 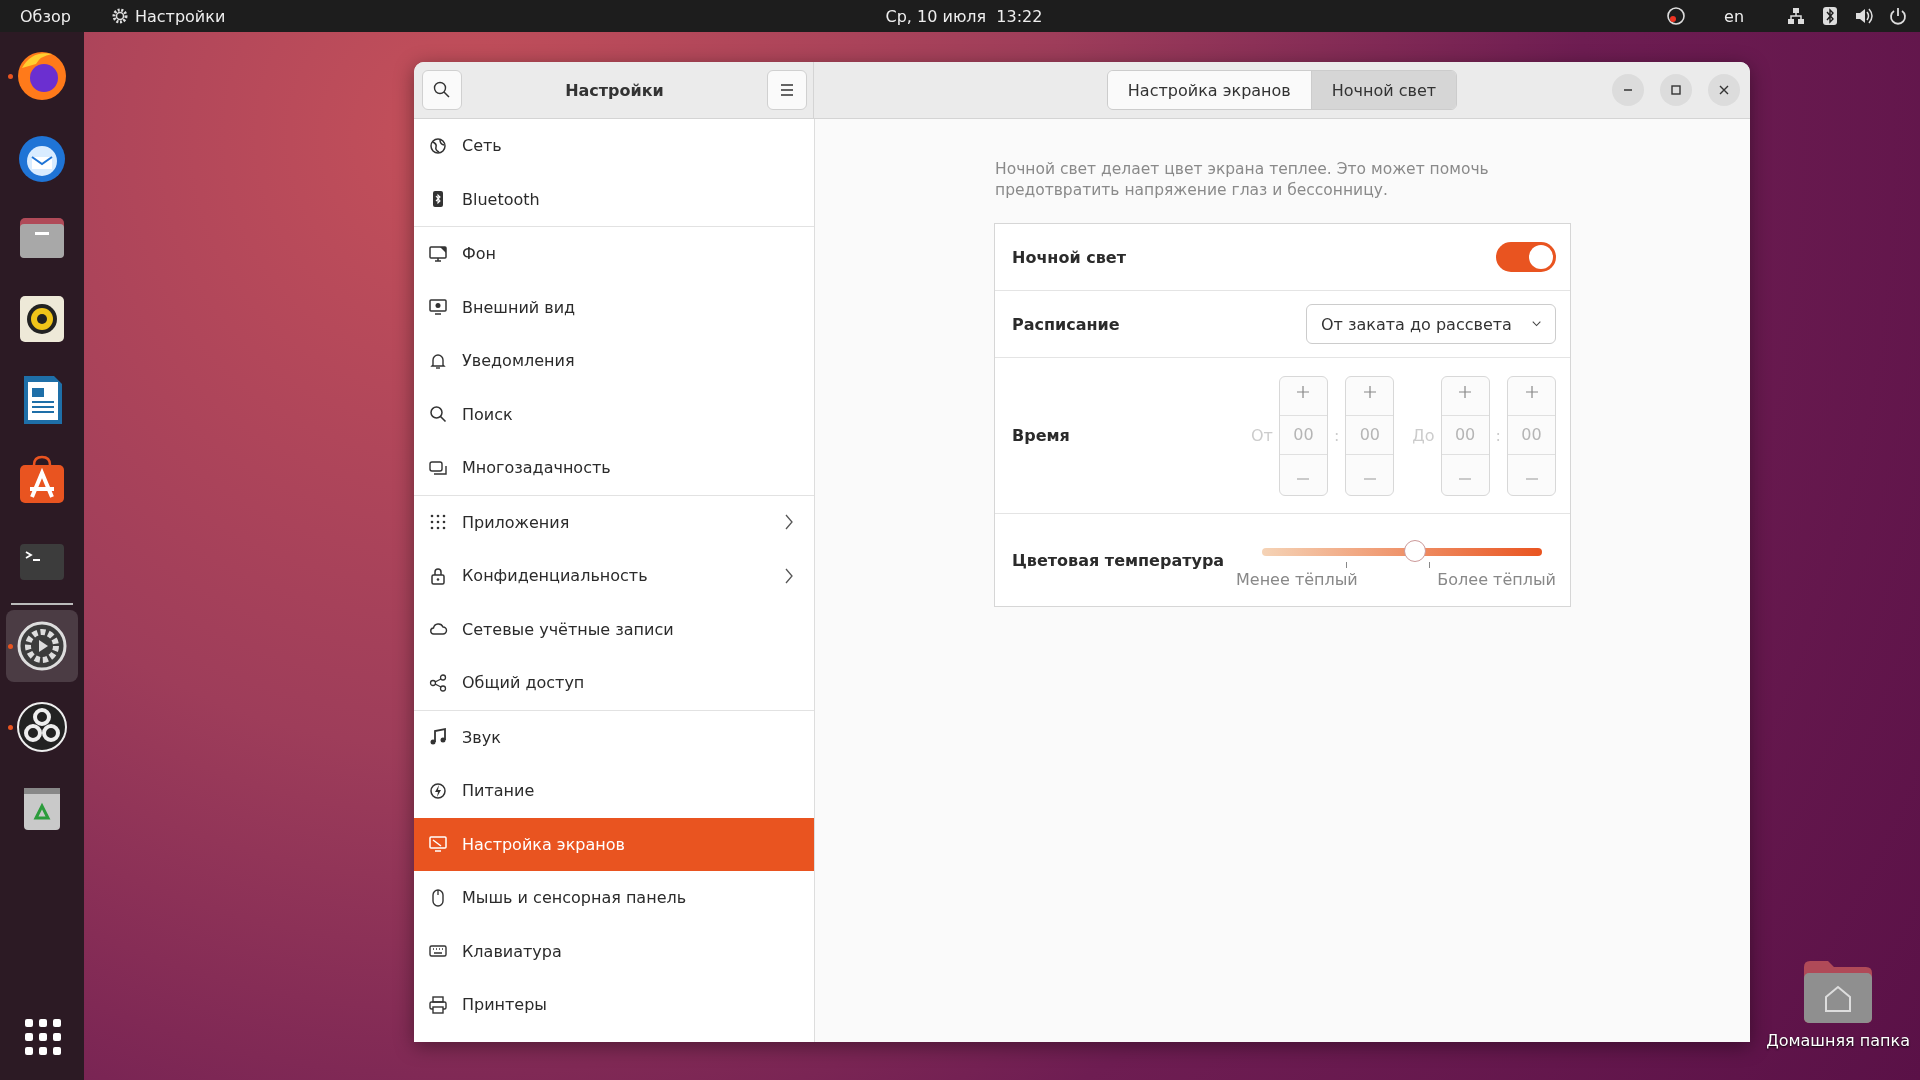 I want to click on home-folder-icon, so click(x=1838, y=992).